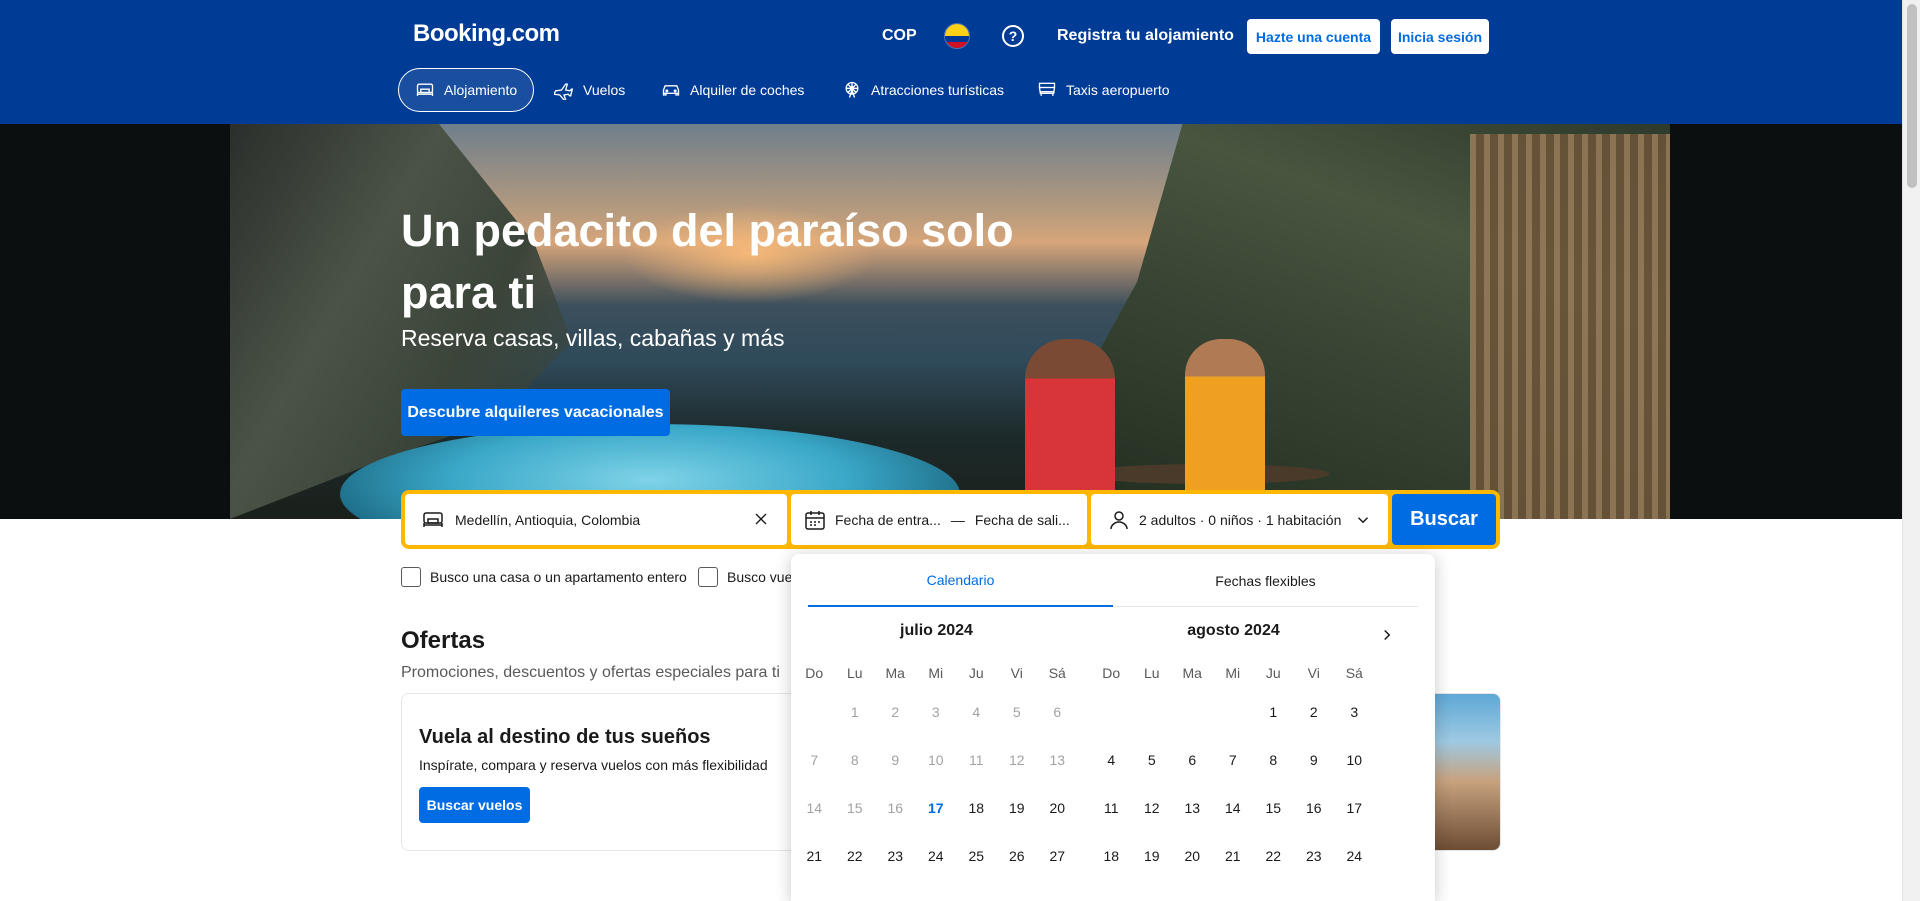 The width and height of the screenshot is (1920, 901). I want to click on calendar-empty-cell, so click(1111, 712).